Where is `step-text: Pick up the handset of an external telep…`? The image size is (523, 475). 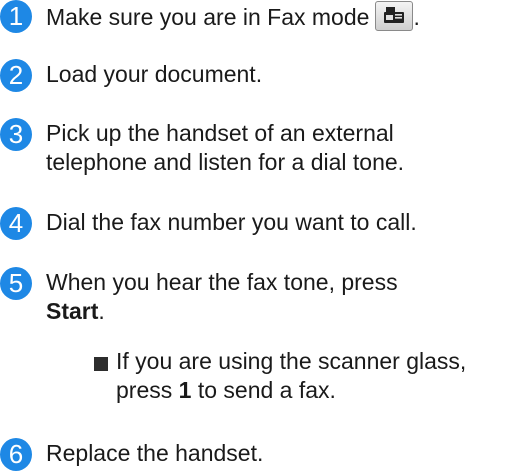
step-text: Pick up the handset of an external telep… is located at coordinates (284, 148).